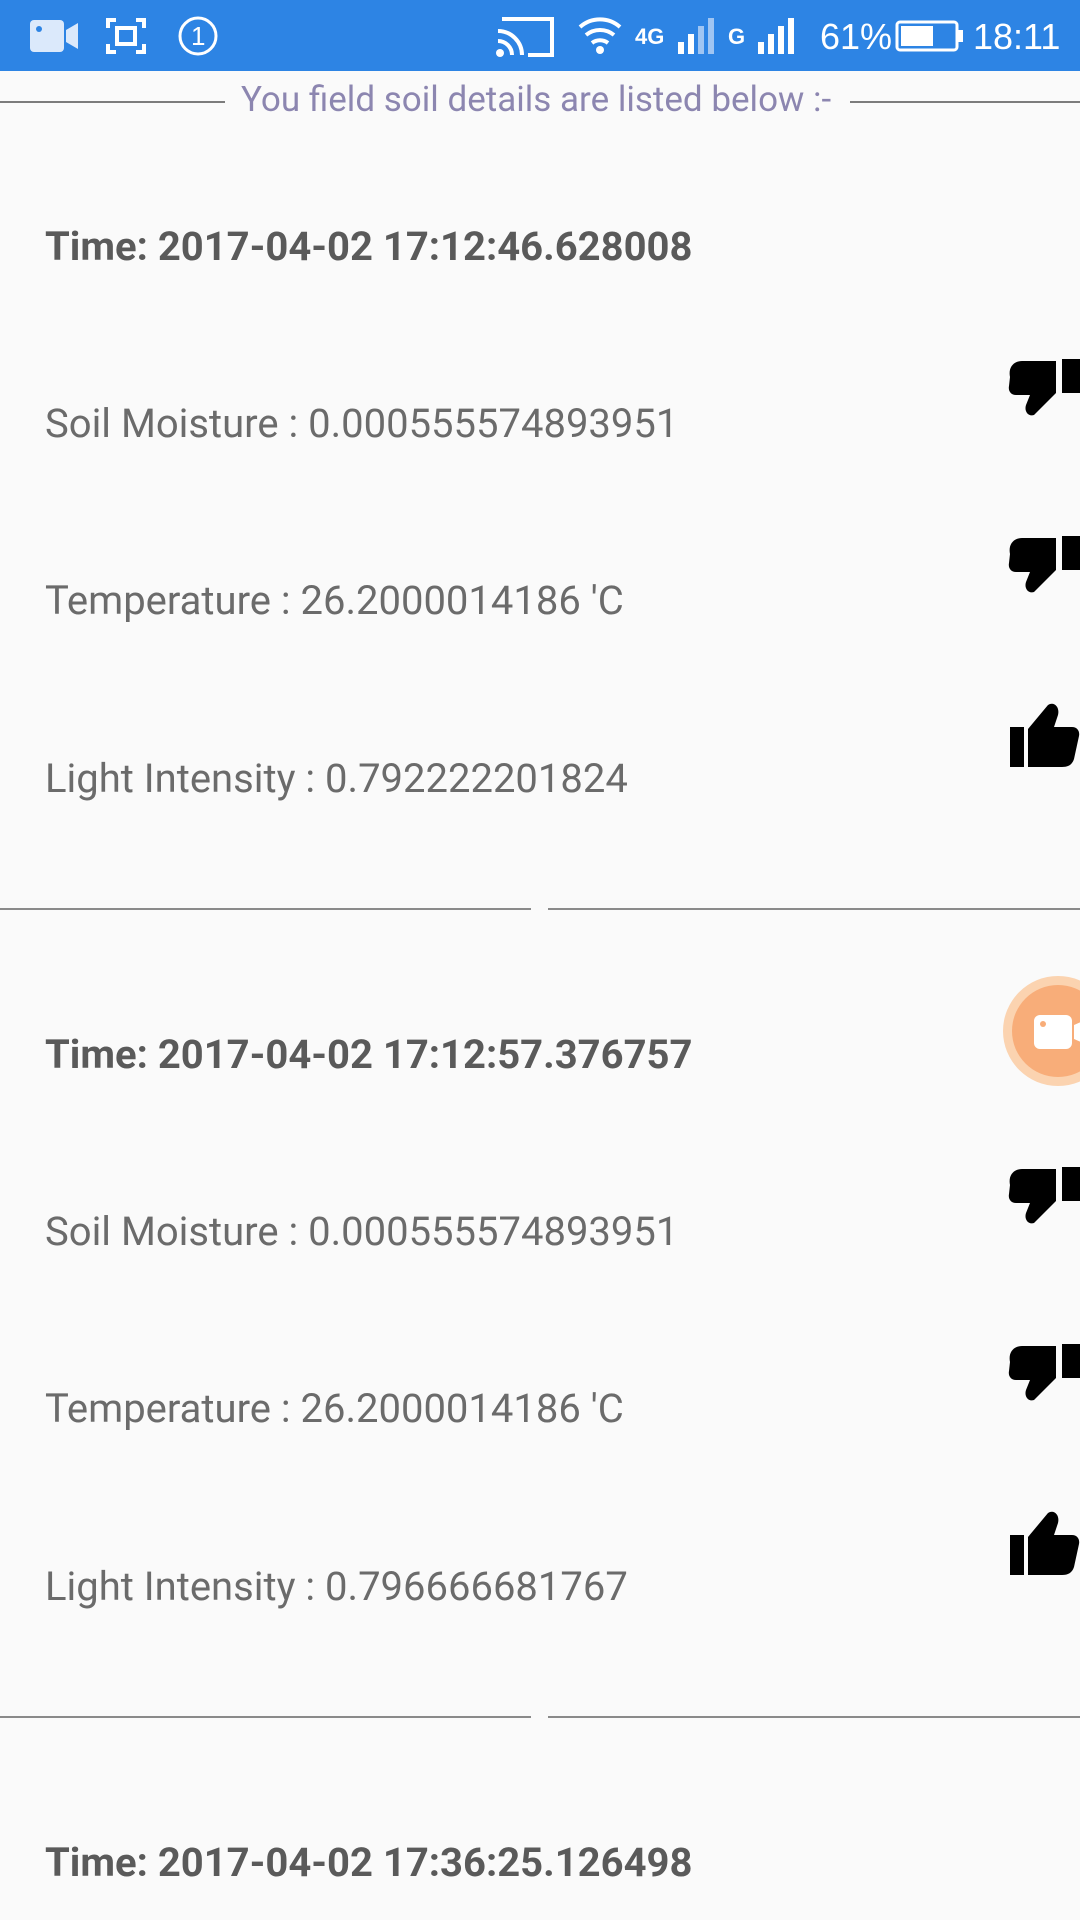 The height and width of the screenshot is (1920, 1080). Describe the element at coordinates (336, 778) in the screenshot. I see `light-intensity-value: Light Intensity : 0.792222201824` at that location.